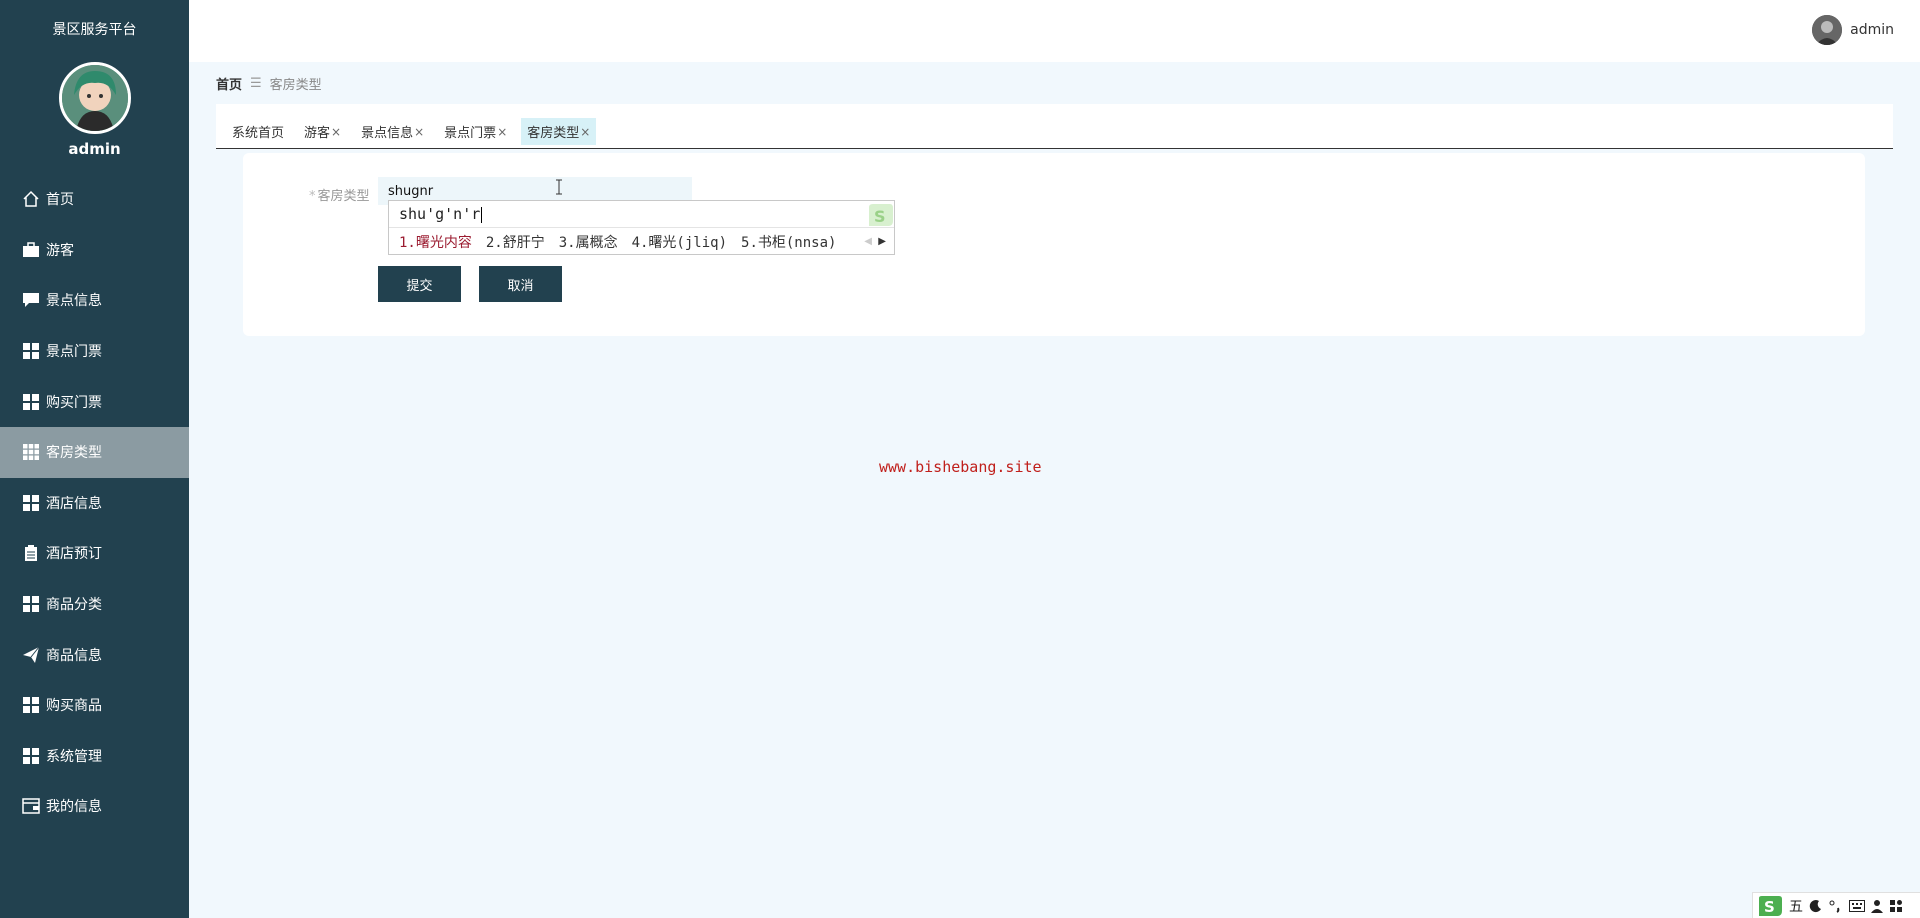 Image resolution: width=1920 pixels, height=918 pixels. Describe the element at coordinates (1877, 906) in the screenshot. I see `user-icon` at that location.